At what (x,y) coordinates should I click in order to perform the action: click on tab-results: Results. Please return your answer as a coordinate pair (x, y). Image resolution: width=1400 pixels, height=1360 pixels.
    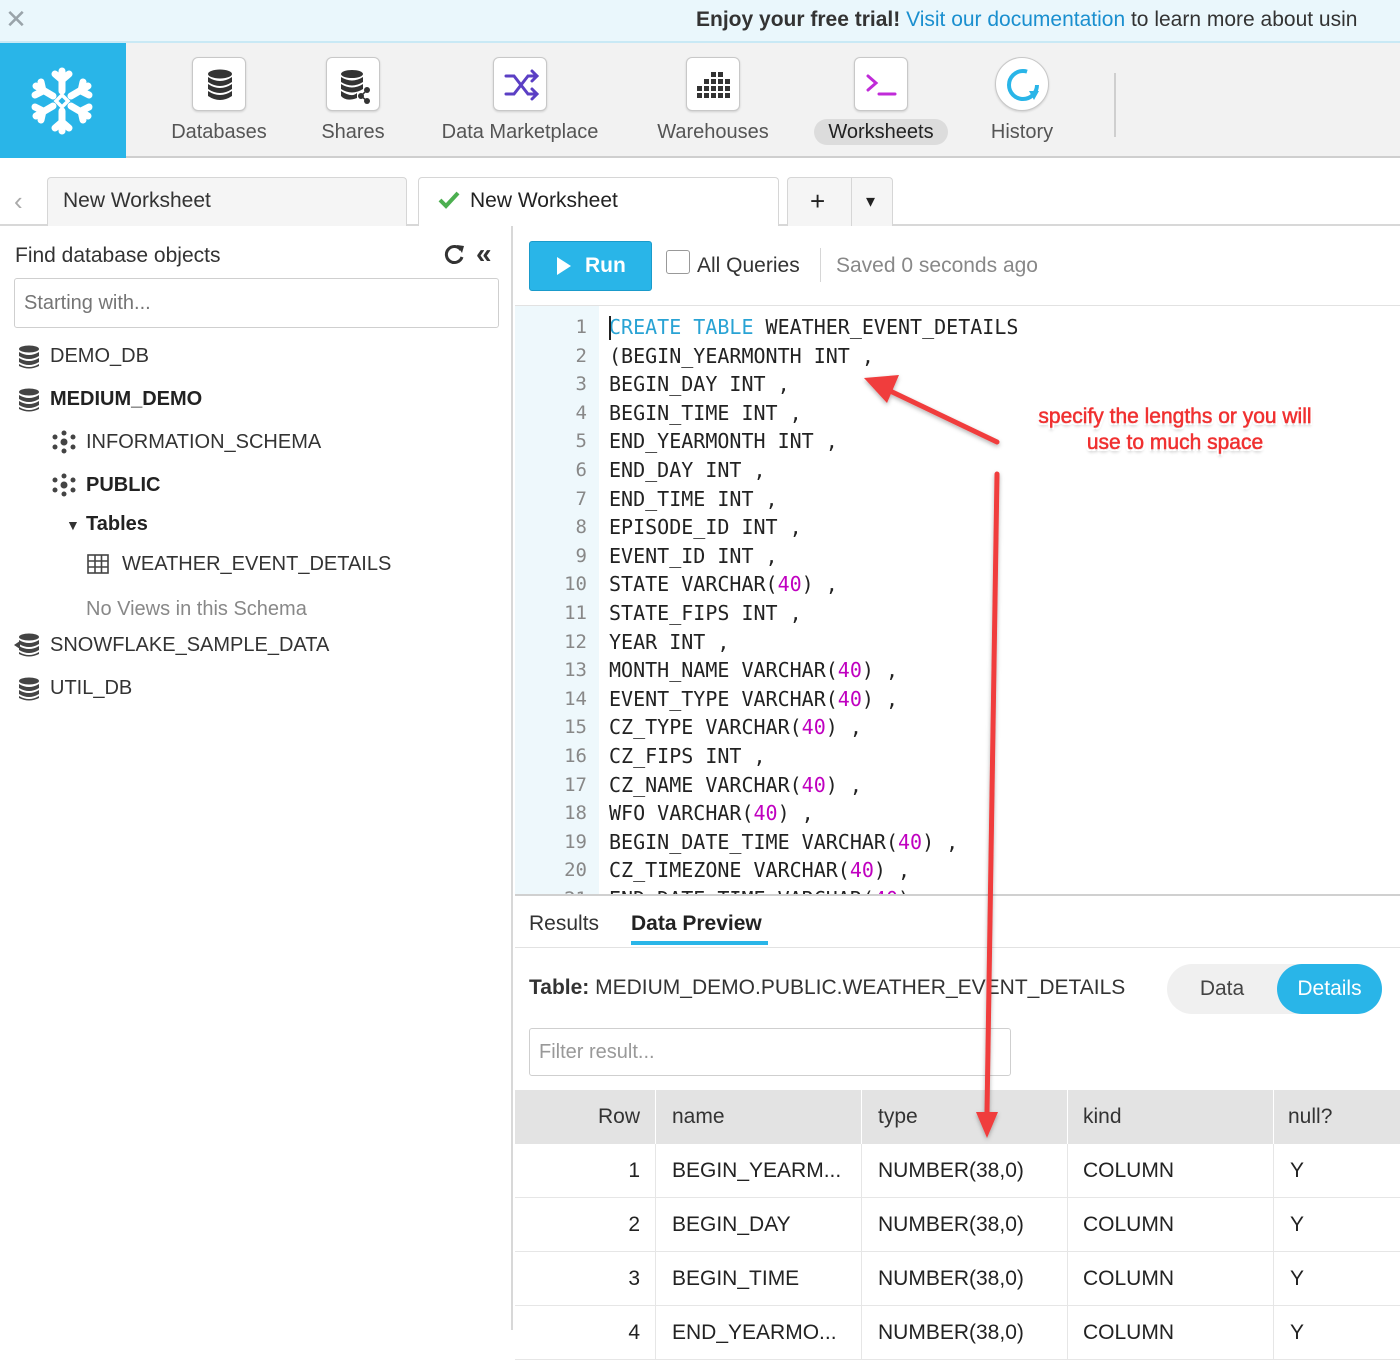
    Looking at the image, I should click on (564, 924).